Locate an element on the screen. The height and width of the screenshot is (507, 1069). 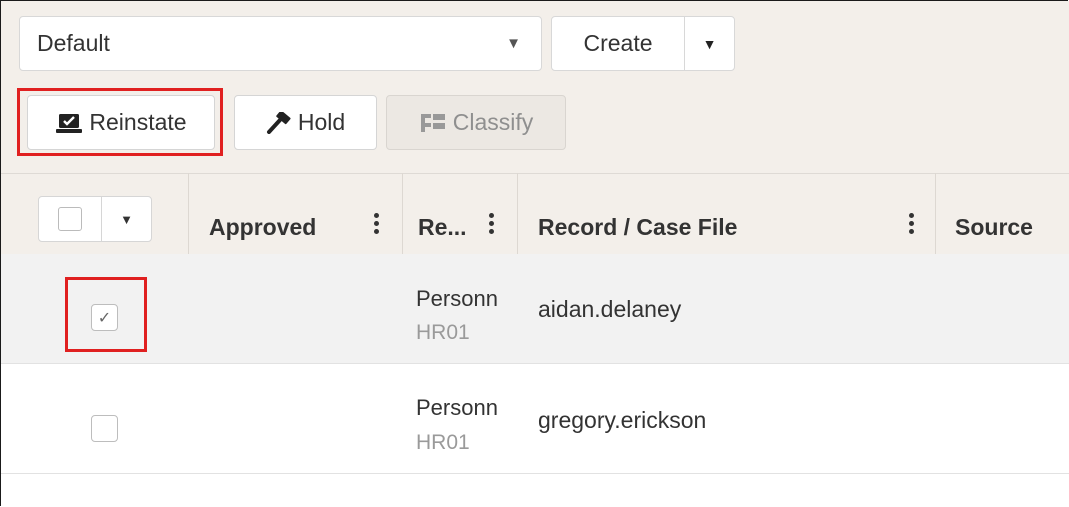
hold-button: Hold is located at coordinates (305, 122).